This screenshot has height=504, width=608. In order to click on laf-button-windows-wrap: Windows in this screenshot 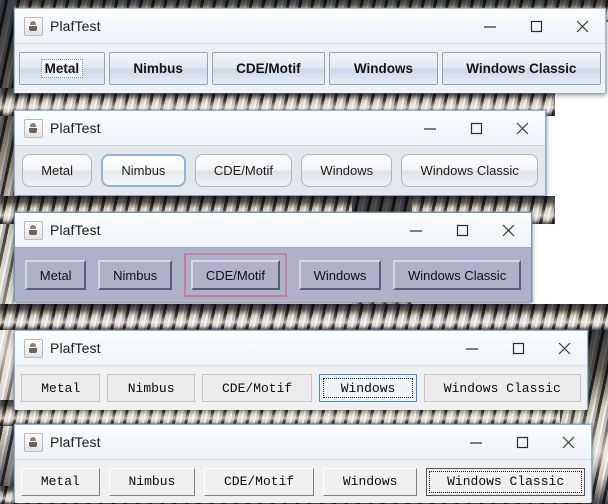, I will do `click(340, 275)`.